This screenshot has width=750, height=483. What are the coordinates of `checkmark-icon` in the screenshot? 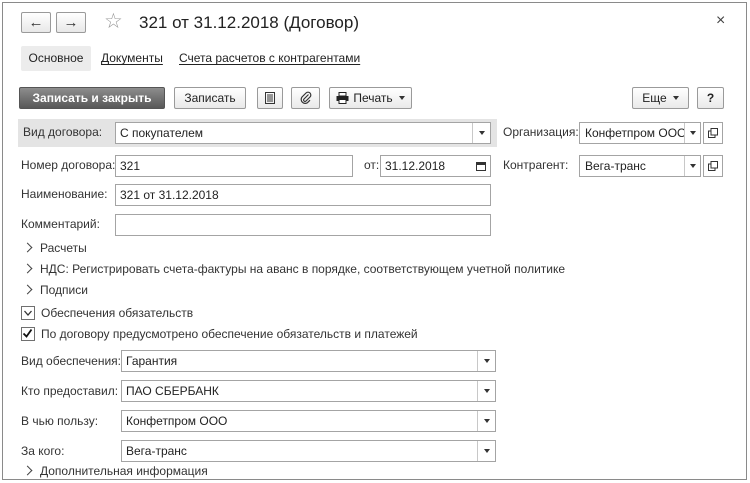 It's located at (27, 333).